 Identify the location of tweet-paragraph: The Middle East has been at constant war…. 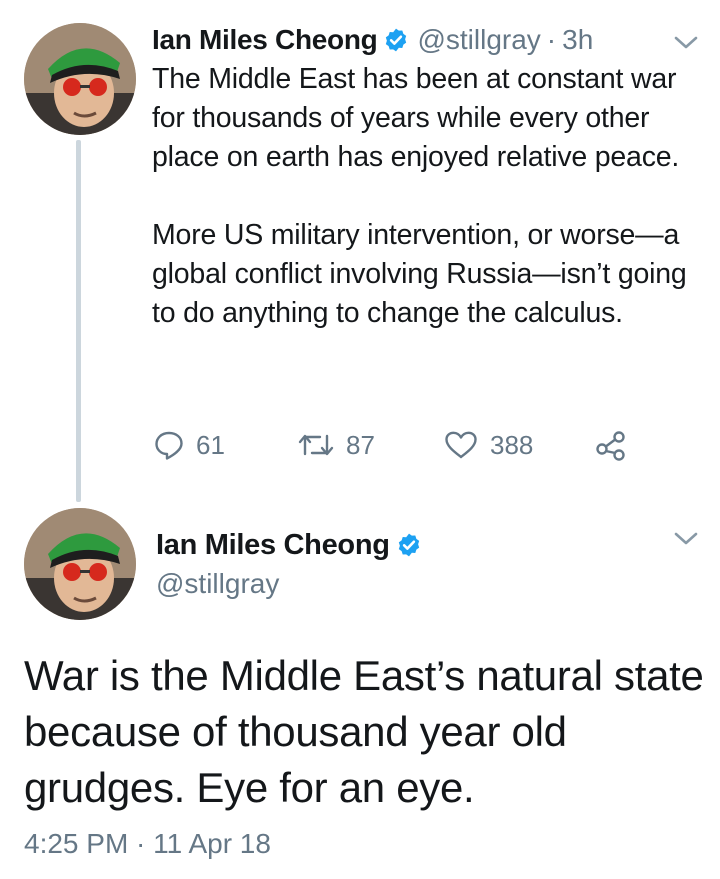
(416, 118).